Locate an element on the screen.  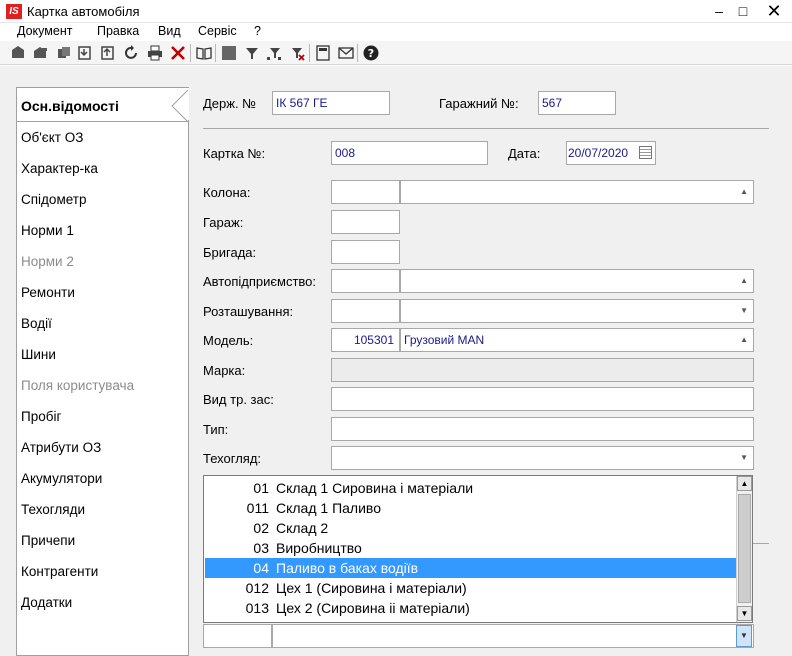
sidebar-item-1: Об'єкт ОЗ is located at coordinates (52, 137).